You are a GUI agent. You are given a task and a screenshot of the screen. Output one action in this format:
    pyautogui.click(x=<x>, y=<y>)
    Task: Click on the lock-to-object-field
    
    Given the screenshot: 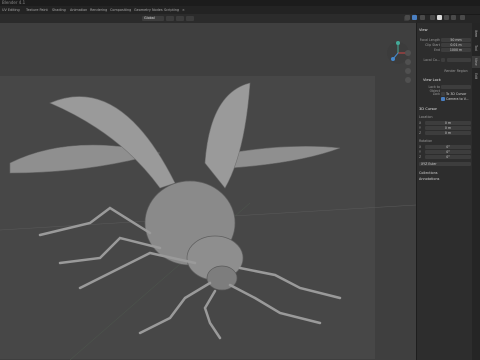 What is the action you would take?
    pyautogui.click(x=456, y=87)
    